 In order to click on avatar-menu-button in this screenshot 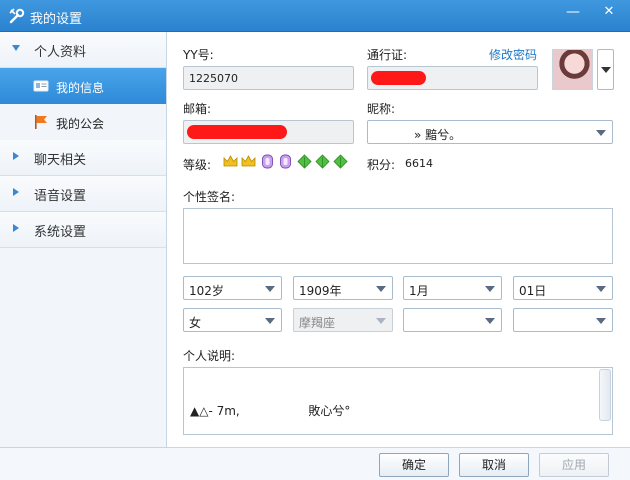, I will do `click(605, 69)`.